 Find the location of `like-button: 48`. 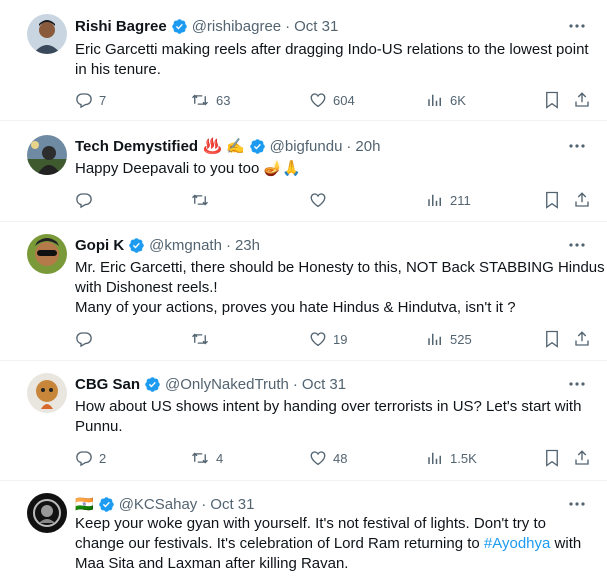

like-button: 48 is located at coordinates (328, 458).